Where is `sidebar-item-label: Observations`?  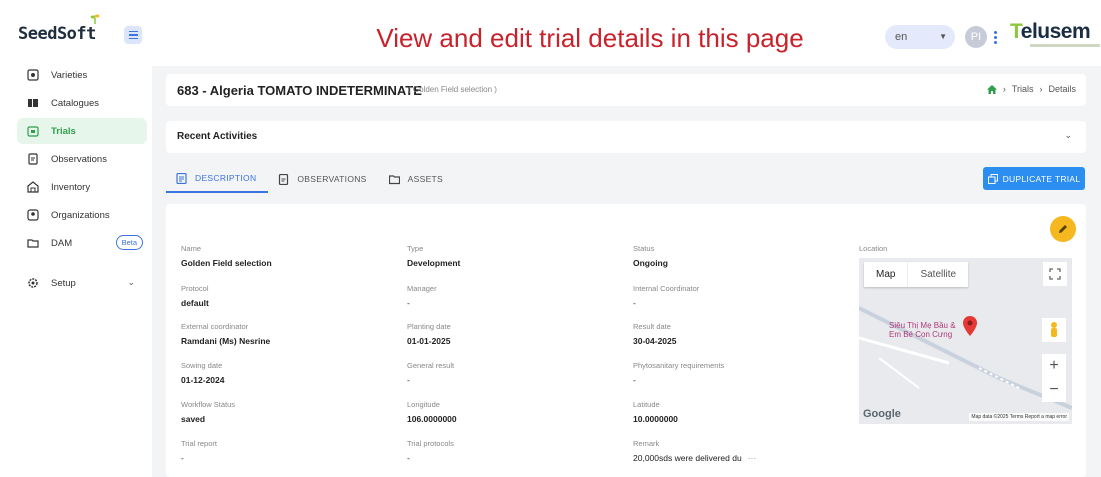 sidebar-item-label: Observations is located at coordinates (79, 159).